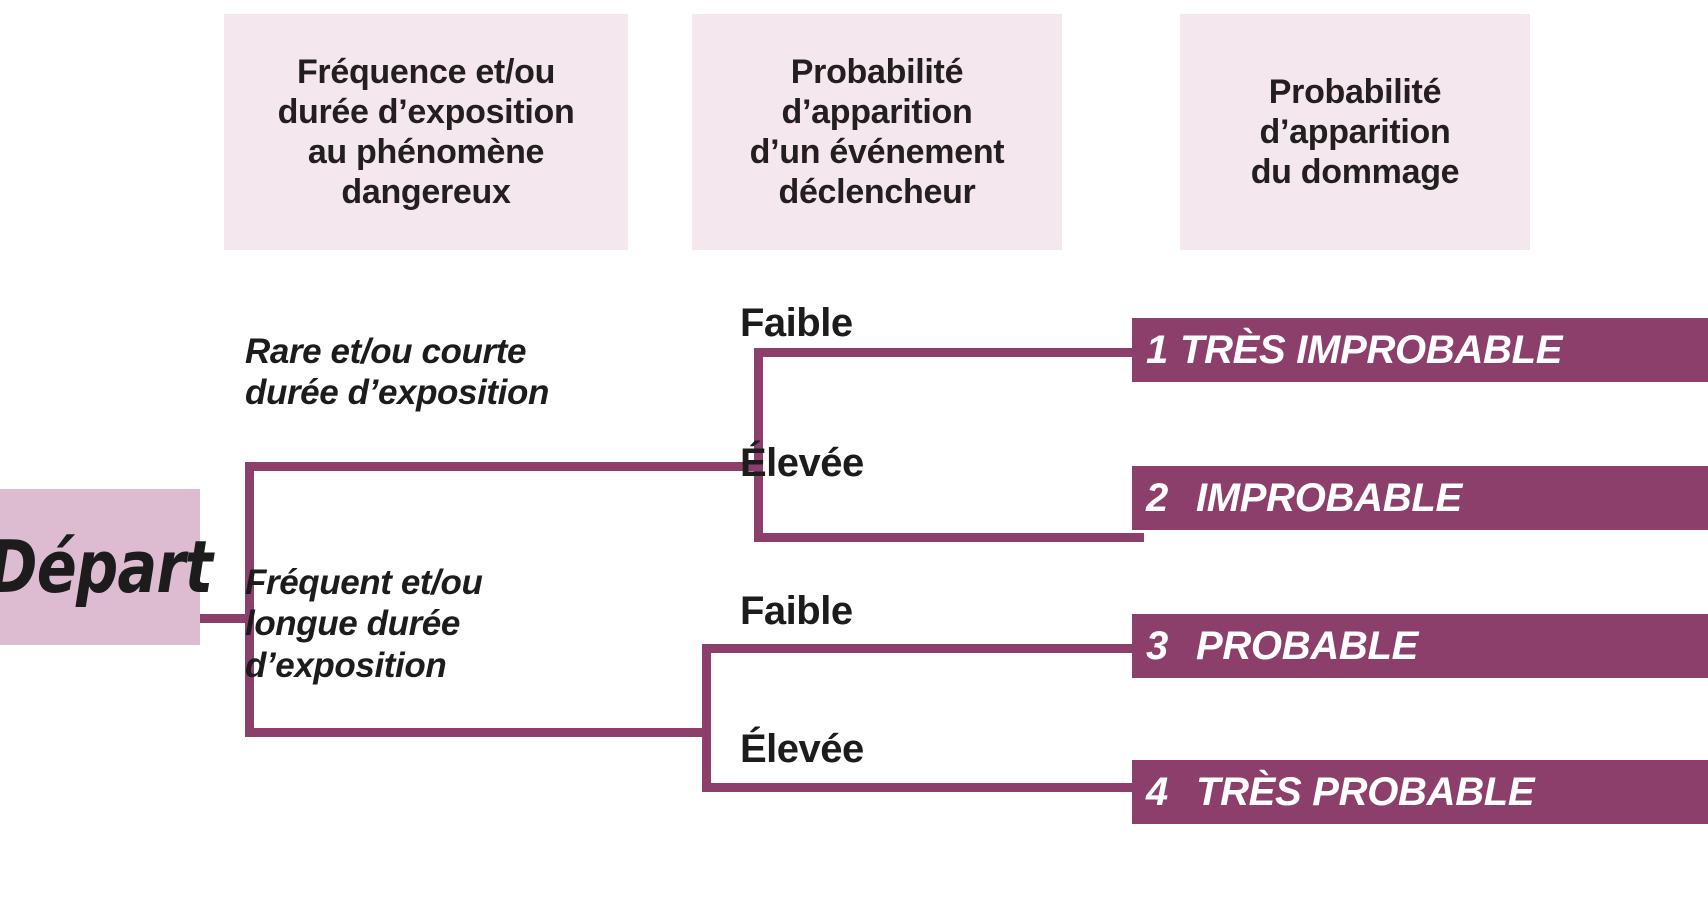 This screenshot has height=902, width=1708. Describe the element at coordinates (426, 111) in the screenshot. I see `header-line: durée d’exposition` at that location.